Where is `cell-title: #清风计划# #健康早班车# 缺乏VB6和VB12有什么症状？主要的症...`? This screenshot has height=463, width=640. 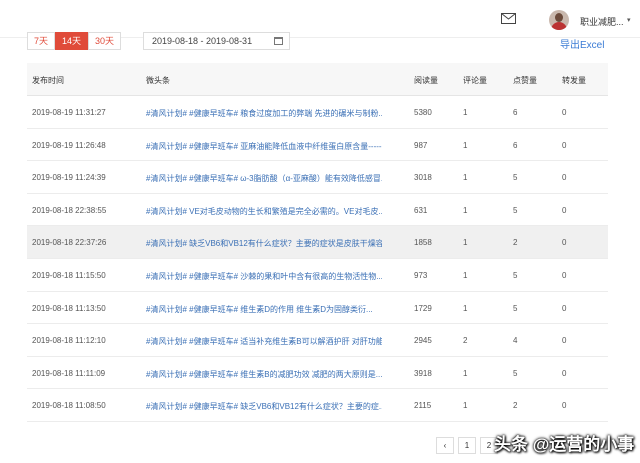
cell-title: #清风计划# #健康早班车# 缺乏VB6和VB12有什么症状？主要的症... is located at coordinates (264, 406).